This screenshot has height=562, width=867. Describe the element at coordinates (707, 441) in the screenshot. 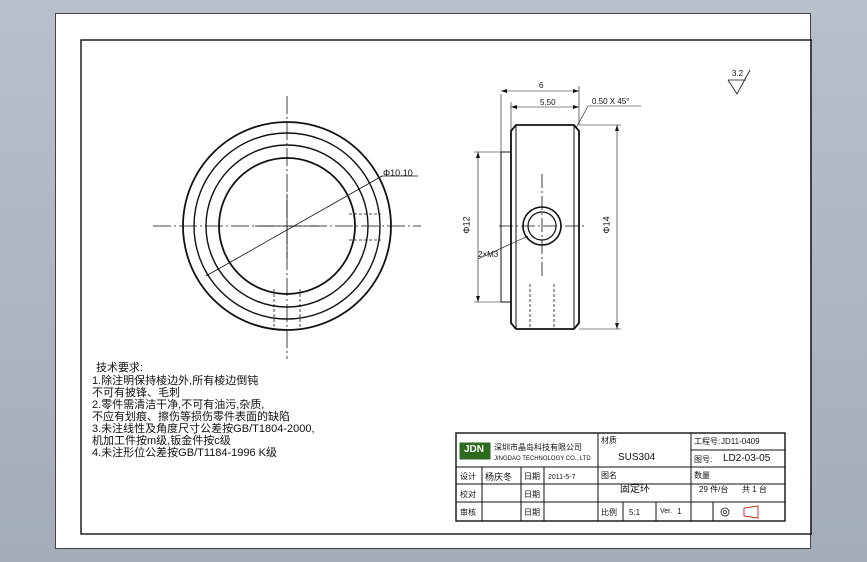

I see `project-no-label: 工程号:` at that location.